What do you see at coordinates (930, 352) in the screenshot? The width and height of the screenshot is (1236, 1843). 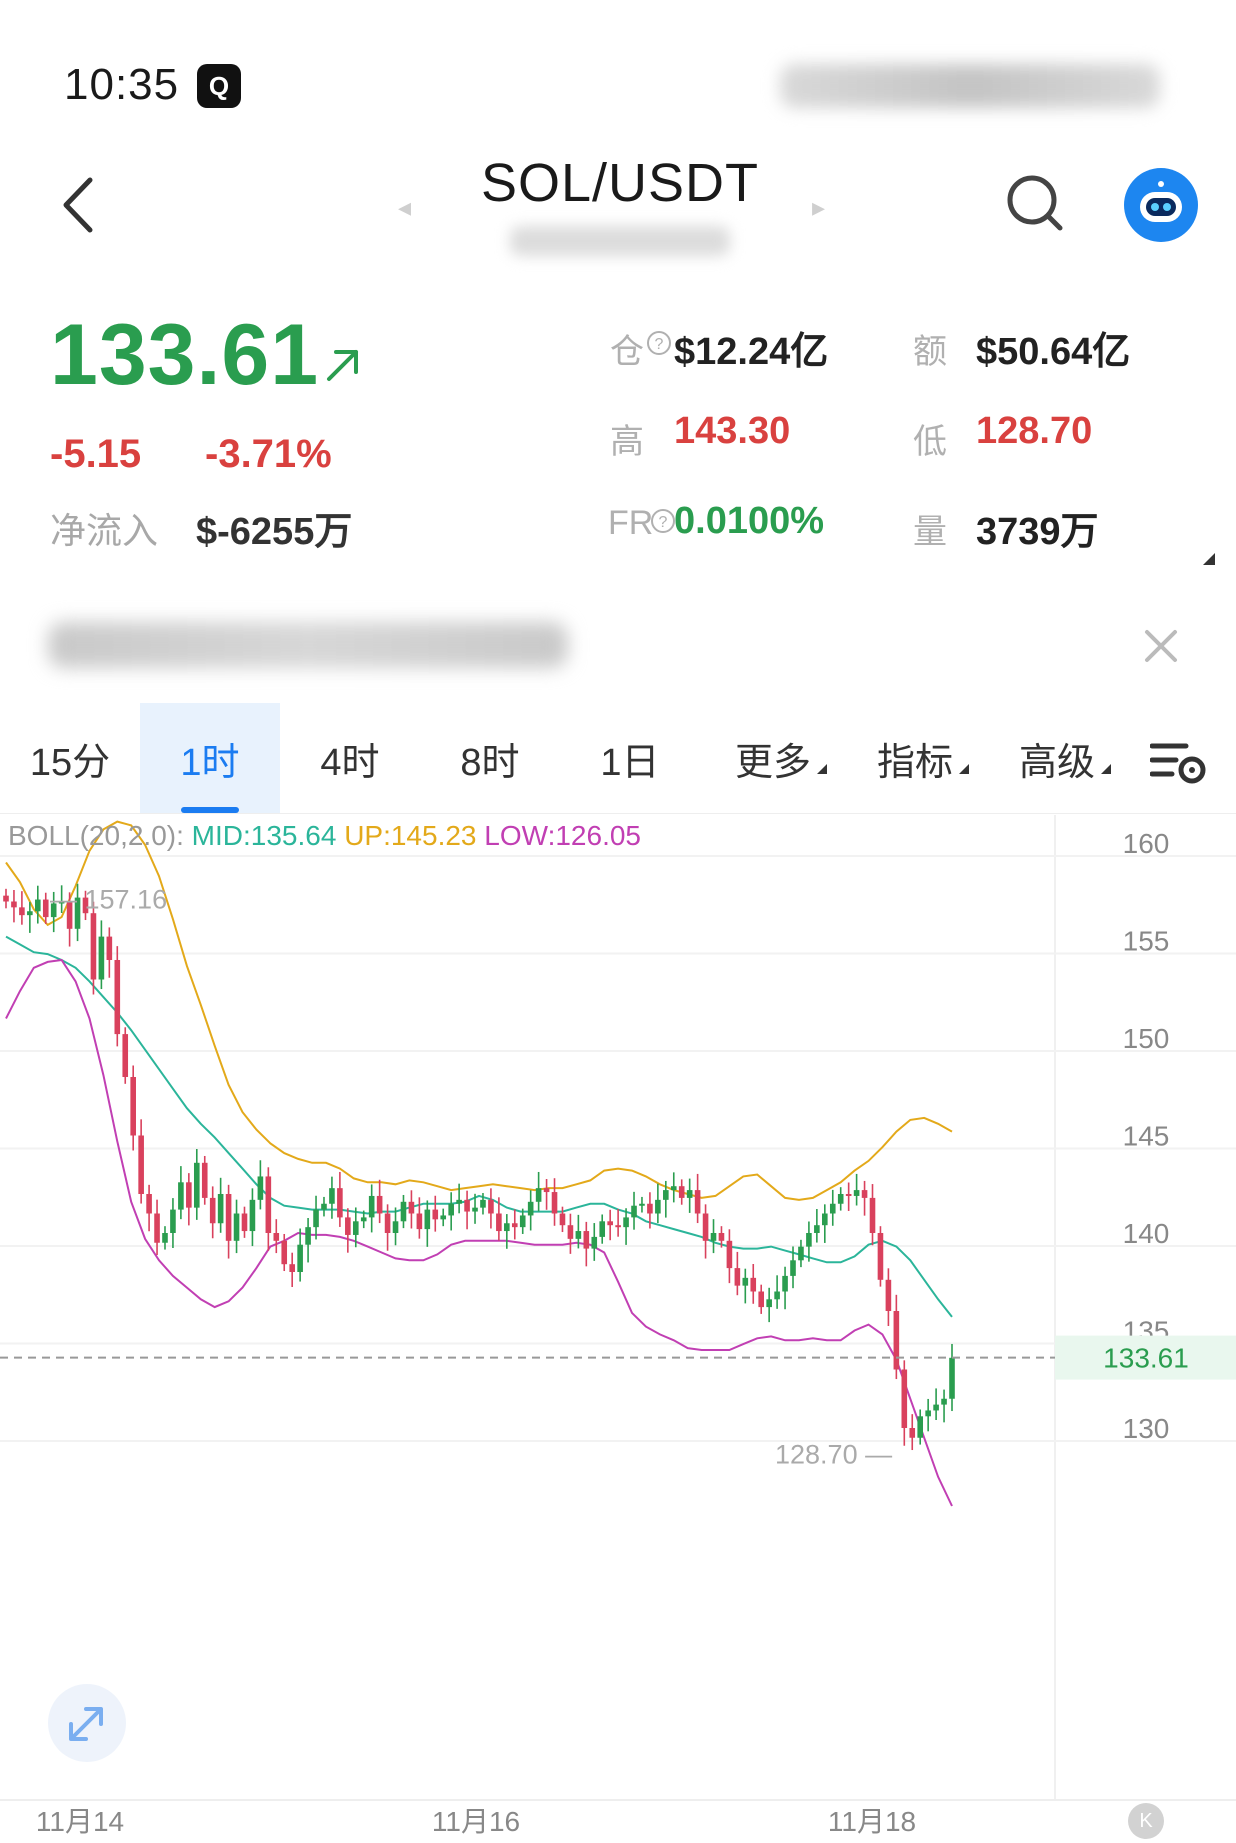 I see `turnover-label: 额` at bounding box center [930, 352].